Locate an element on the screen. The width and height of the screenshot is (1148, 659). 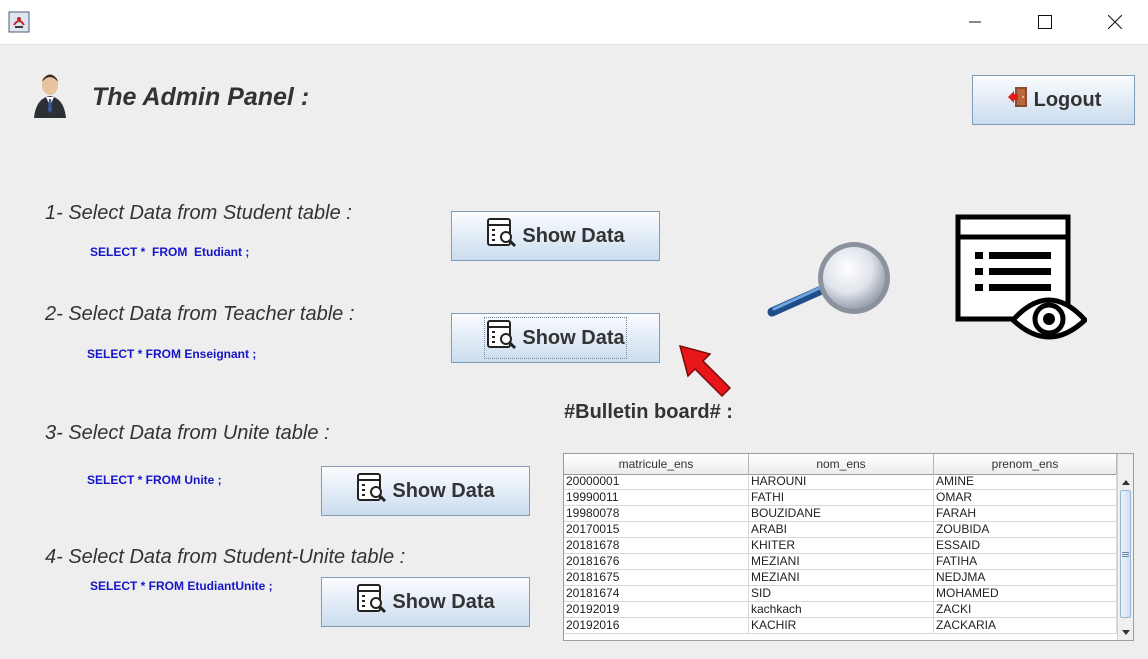
sql-query-student: SELECT * FROM Etudiant ; is located at coordinates (170, 252).